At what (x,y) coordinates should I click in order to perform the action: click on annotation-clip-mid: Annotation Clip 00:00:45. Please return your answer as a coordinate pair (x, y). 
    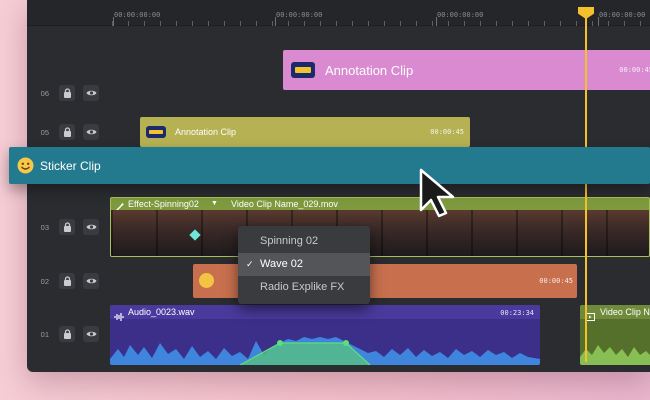
    Looking at the image, I should click on (305, 132).